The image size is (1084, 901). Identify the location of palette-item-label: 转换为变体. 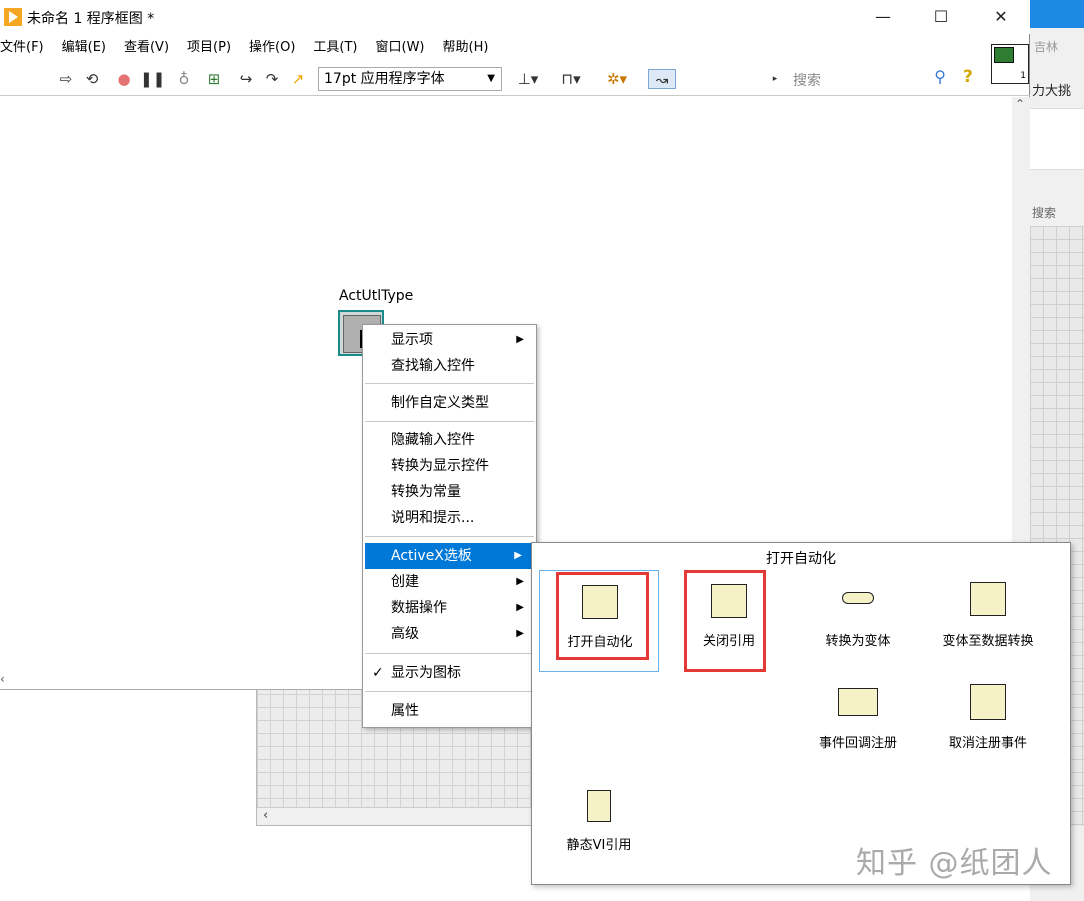
(858, 641).